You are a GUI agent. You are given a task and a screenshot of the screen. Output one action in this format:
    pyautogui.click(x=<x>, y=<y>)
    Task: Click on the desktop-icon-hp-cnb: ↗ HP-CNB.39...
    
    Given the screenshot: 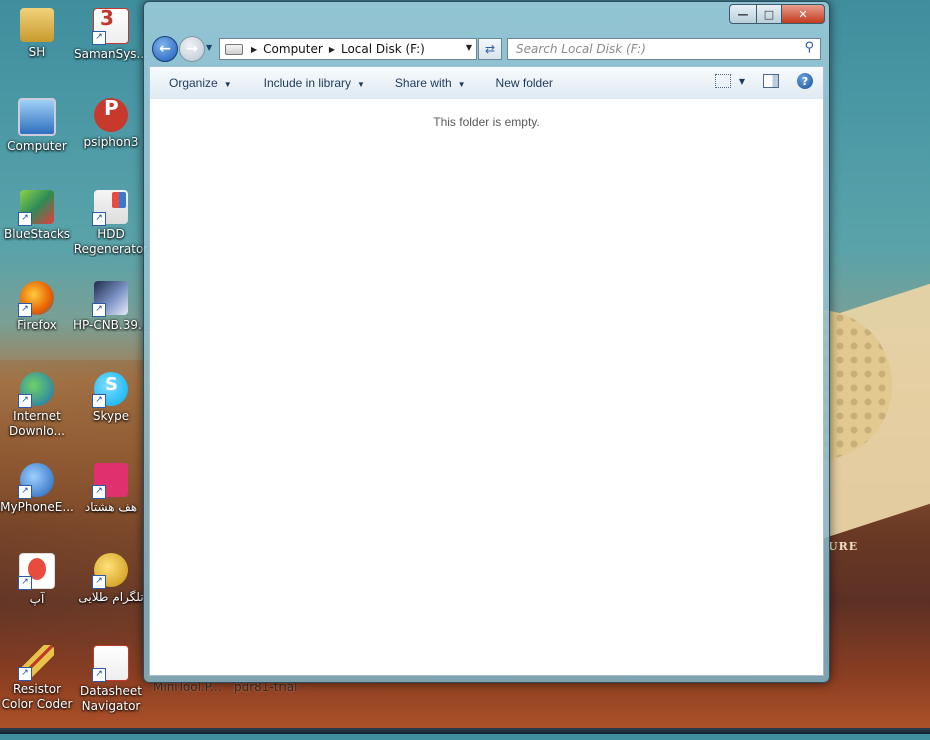 What is the action you would take?
    pyautogui.click(x=111, y=307)
    